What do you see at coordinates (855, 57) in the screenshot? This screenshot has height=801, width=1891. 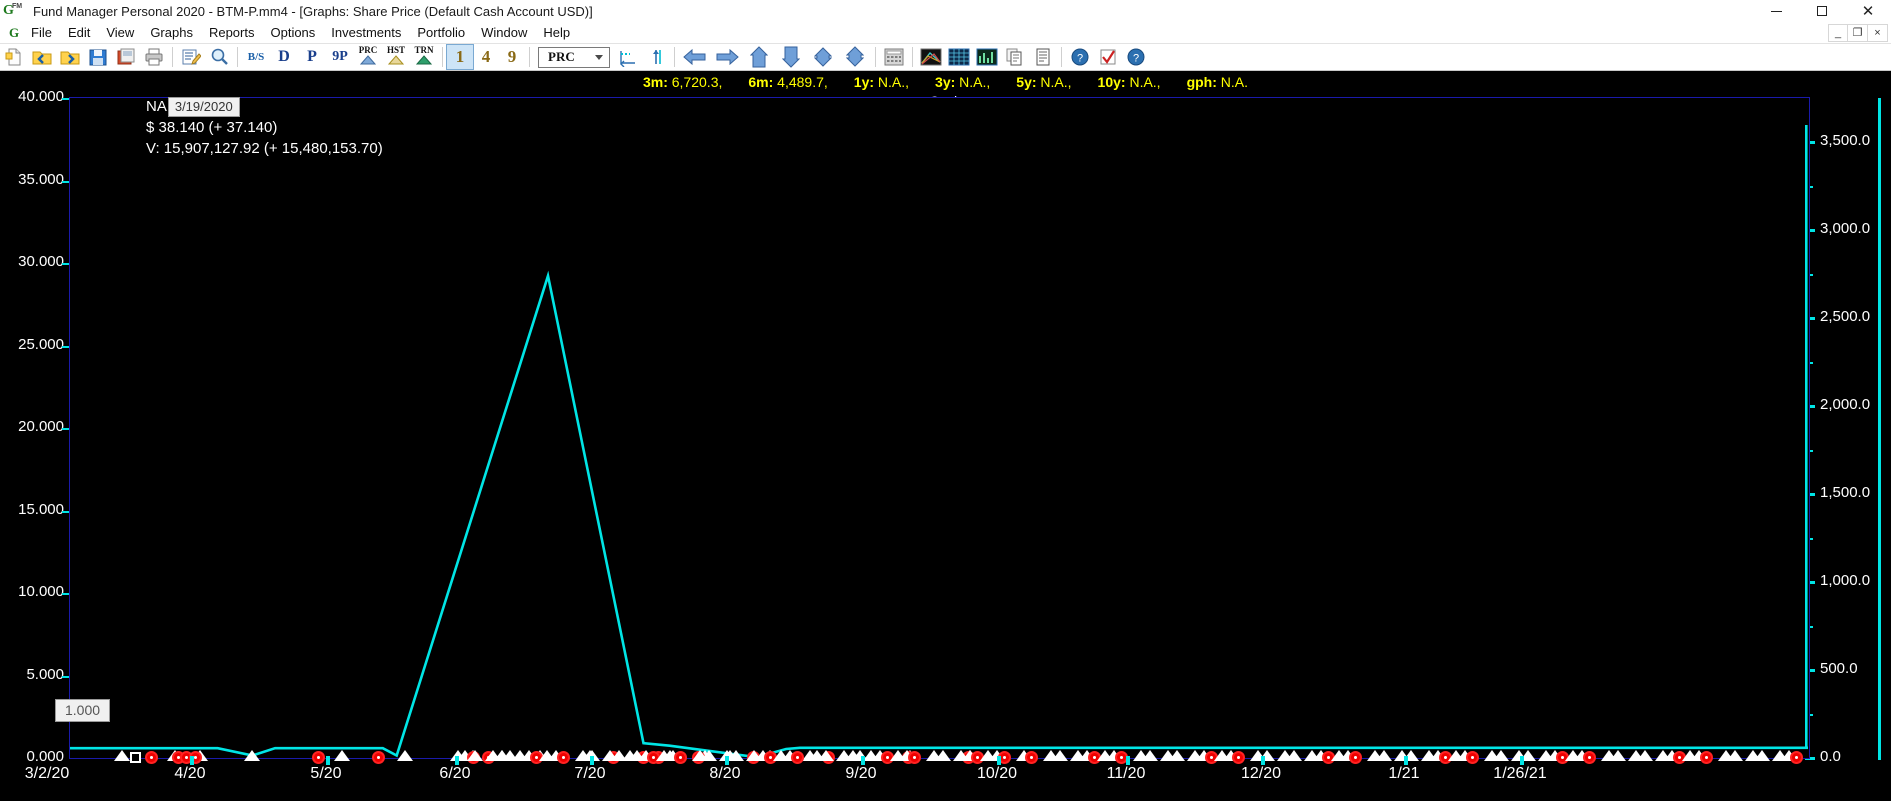 I see `scroll-down-icon` at bounding box center [855, 57].